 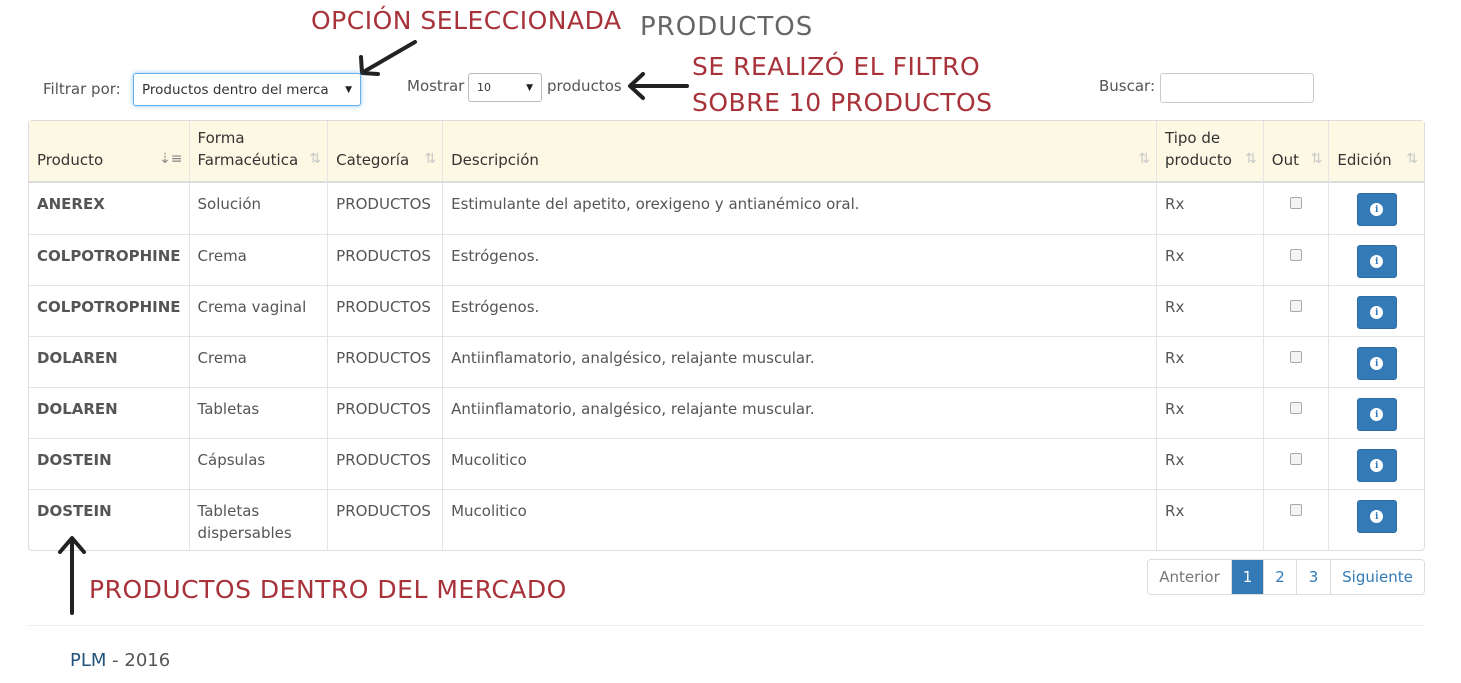 What do you see at coordinates (1377, 577) in the screenshot?
I see `pagination-next: Siguiente` at bounding box center [1377, 577].